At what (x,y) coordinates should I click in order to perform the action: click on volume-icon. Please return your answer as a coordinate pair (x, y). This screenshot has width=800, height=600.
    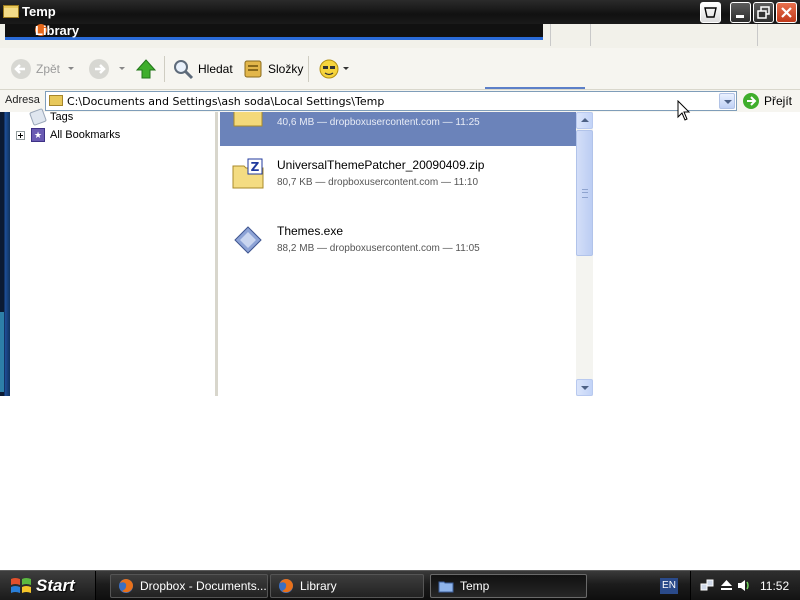
    Looking at the image, I should click on (743, 585).